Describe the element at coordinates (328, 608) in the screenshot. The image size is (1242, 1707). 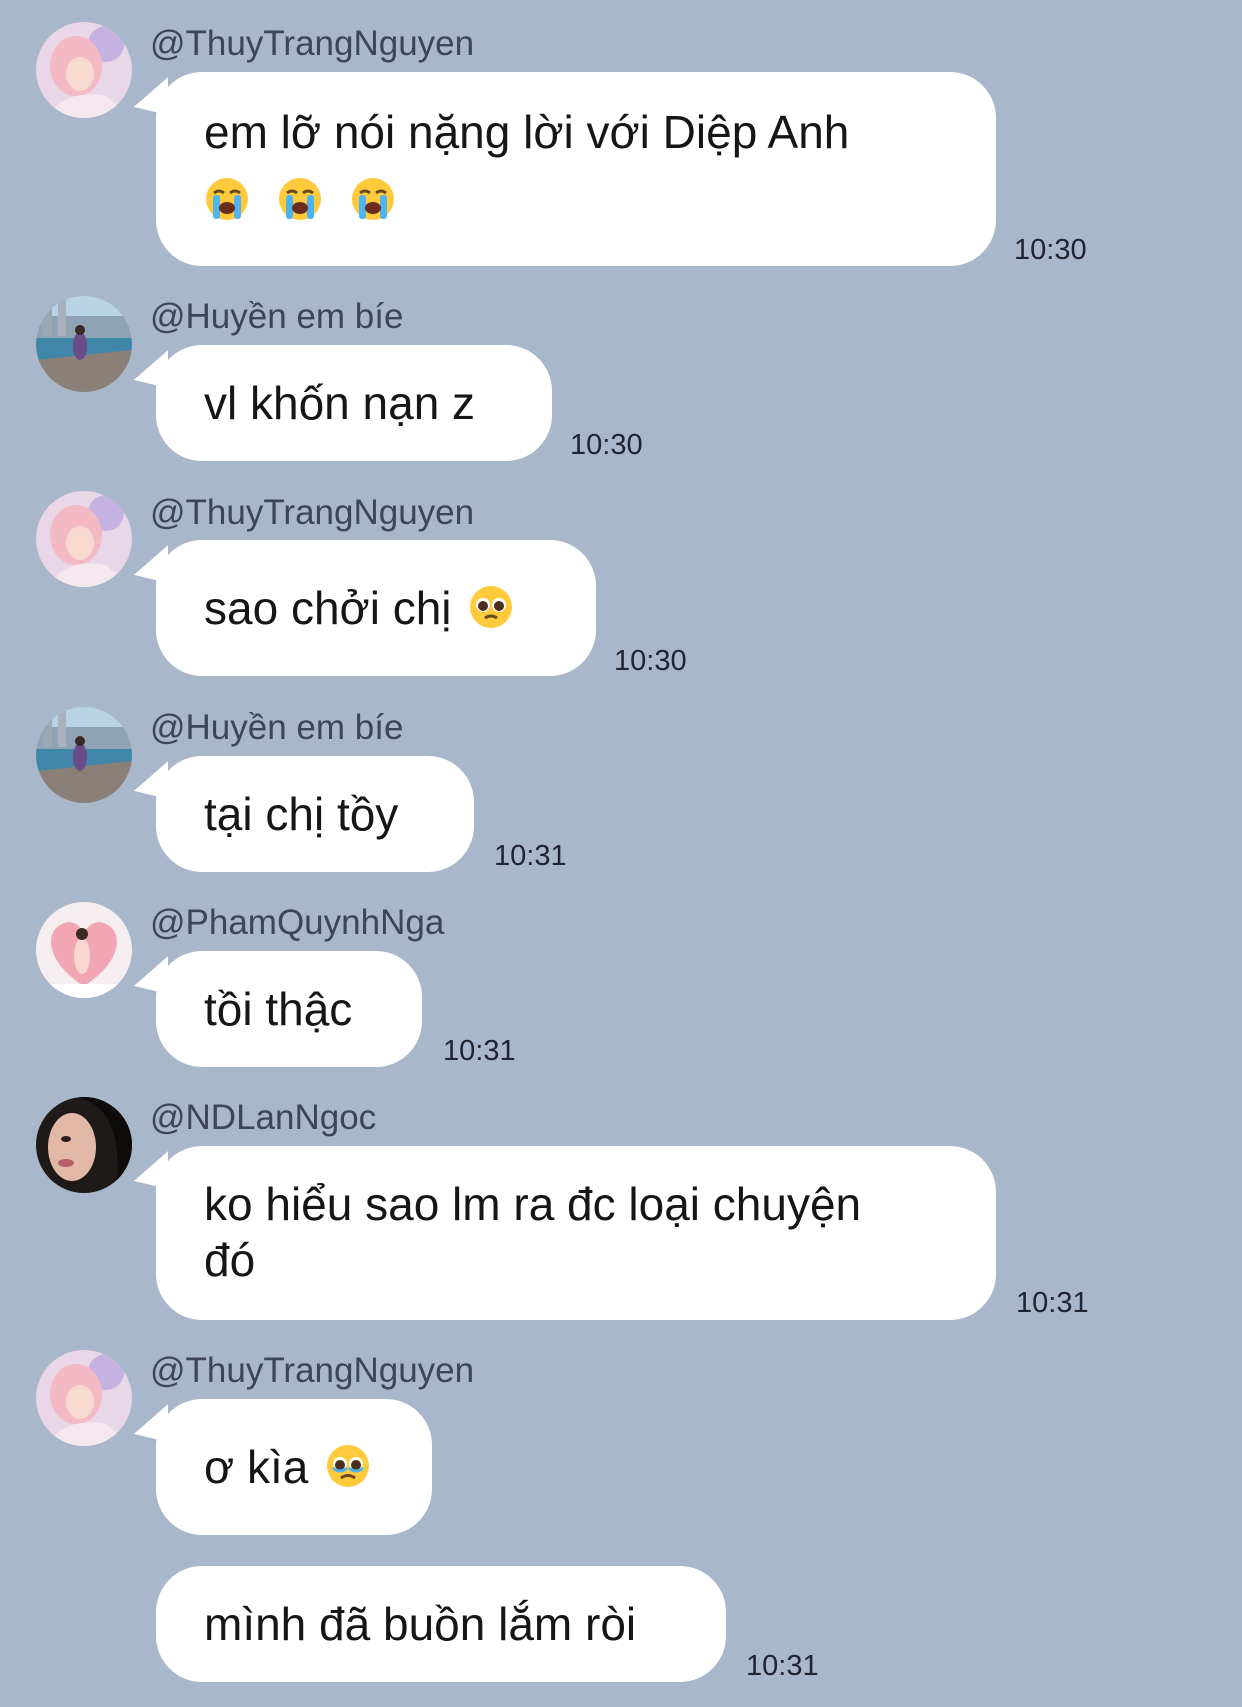
I see `message-text: sao chởi chị` at that location.